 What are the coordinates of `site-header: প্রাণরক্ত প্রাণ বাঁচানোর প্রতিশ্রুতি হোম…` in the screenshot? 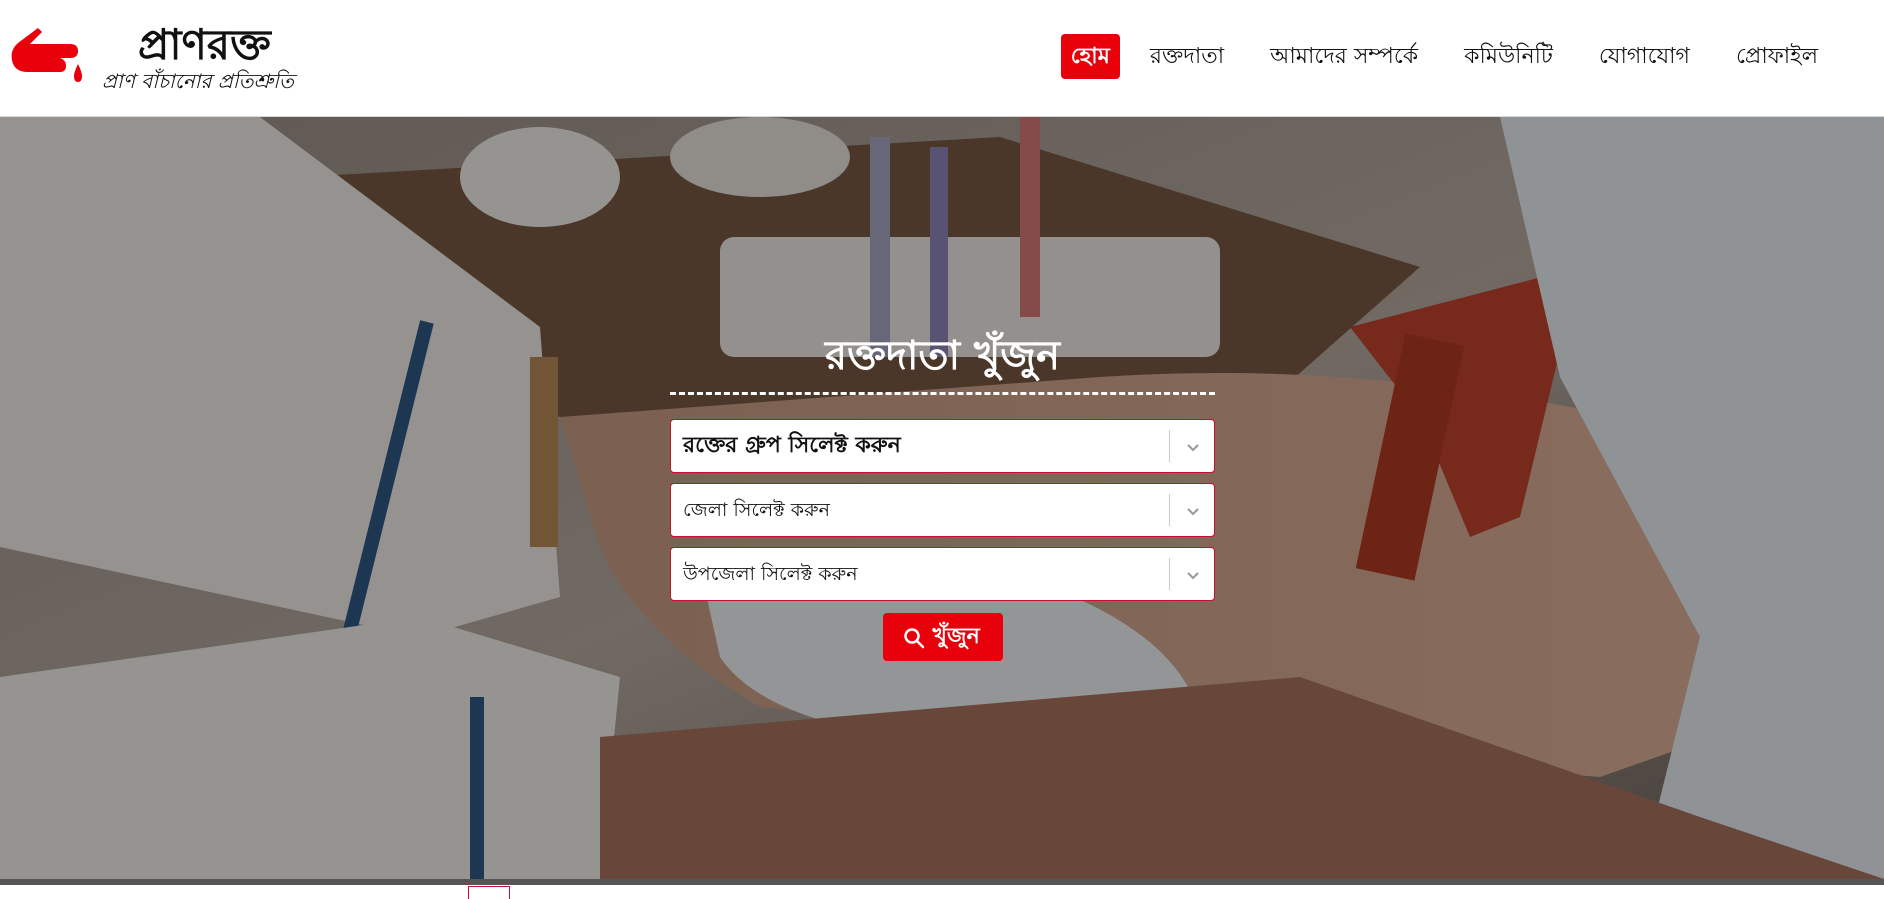 It's located at (942, 58).